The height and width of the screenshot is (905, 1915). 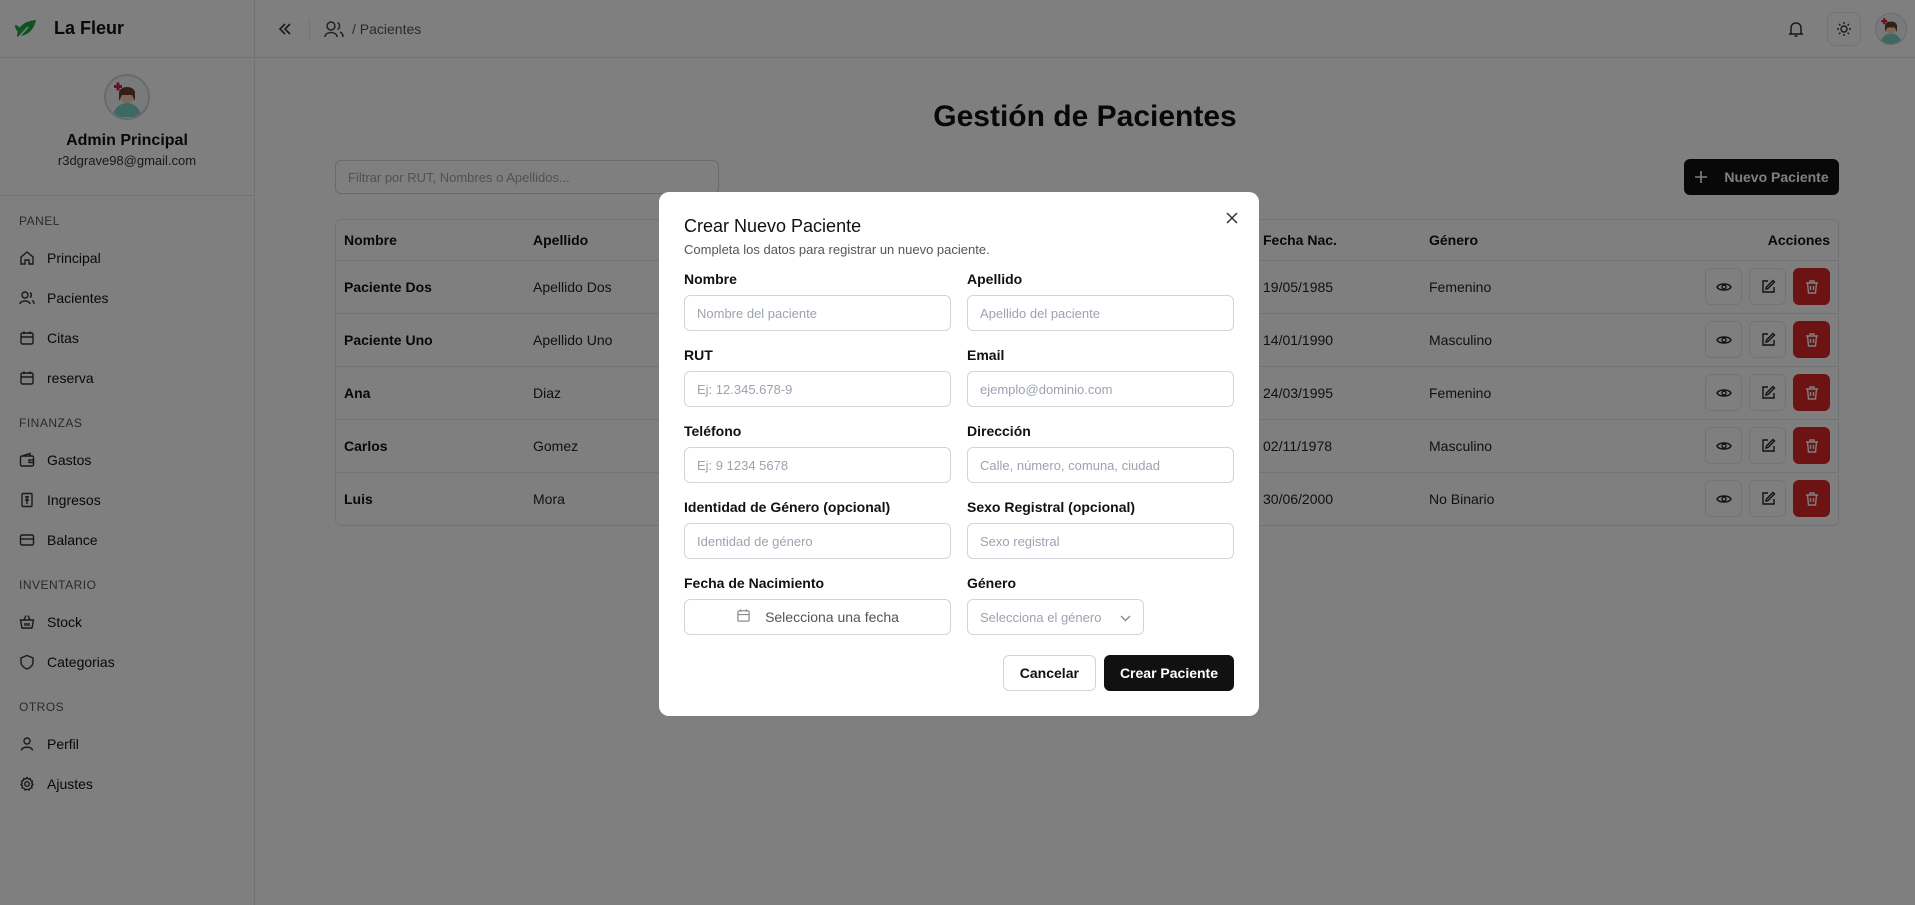 I want to click on label-telefono: Teléfono, so click(x=713, y=431).